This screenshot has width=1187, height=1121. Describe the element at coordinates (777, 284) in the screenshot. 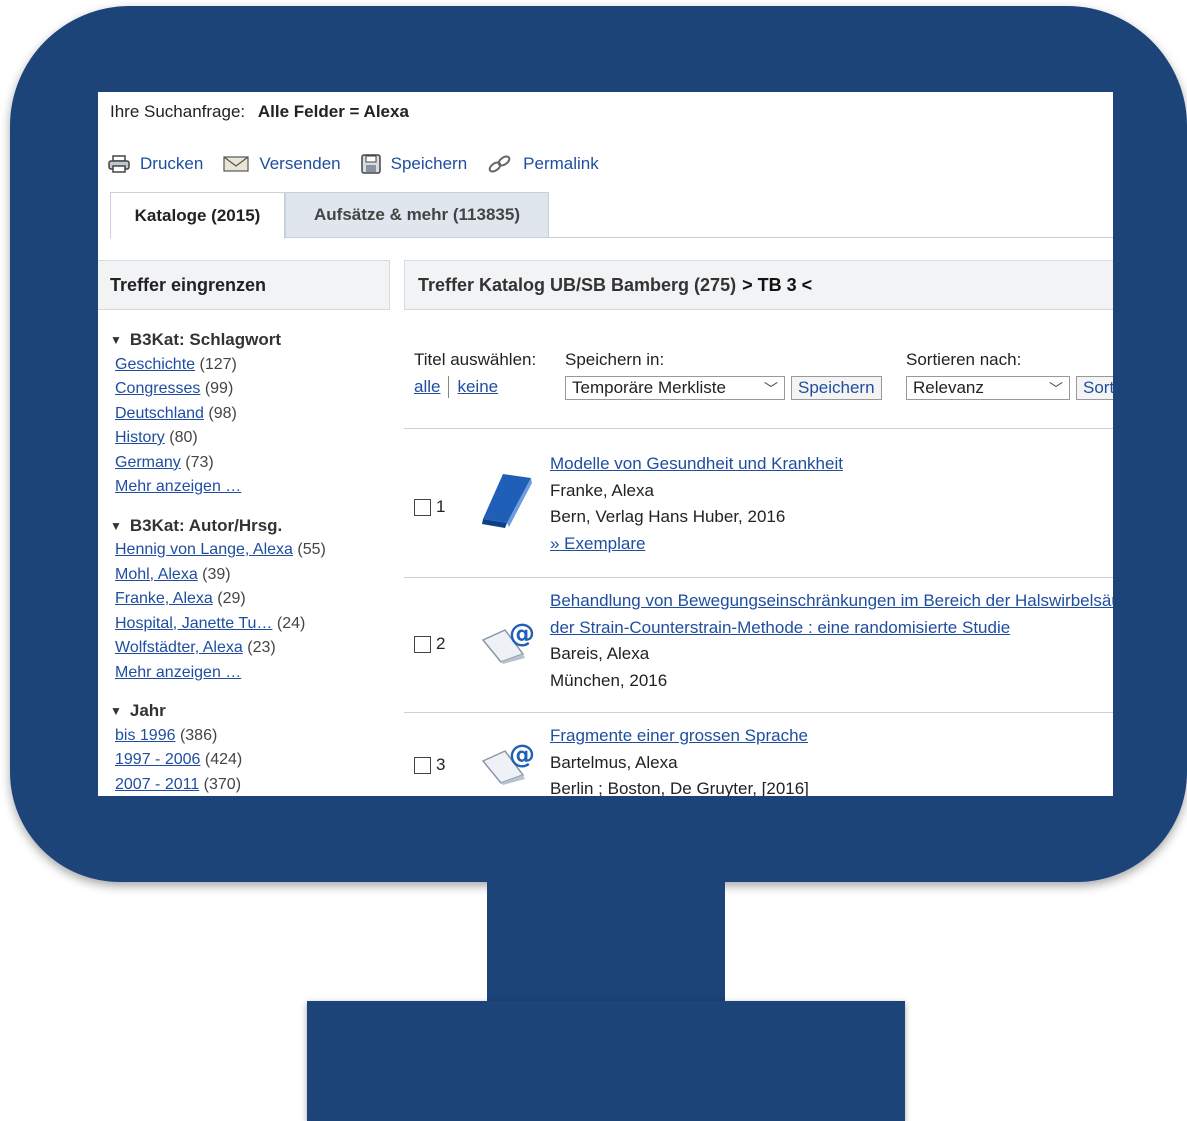

I see `results-heading-suffix: > TB 3 <` at that location.